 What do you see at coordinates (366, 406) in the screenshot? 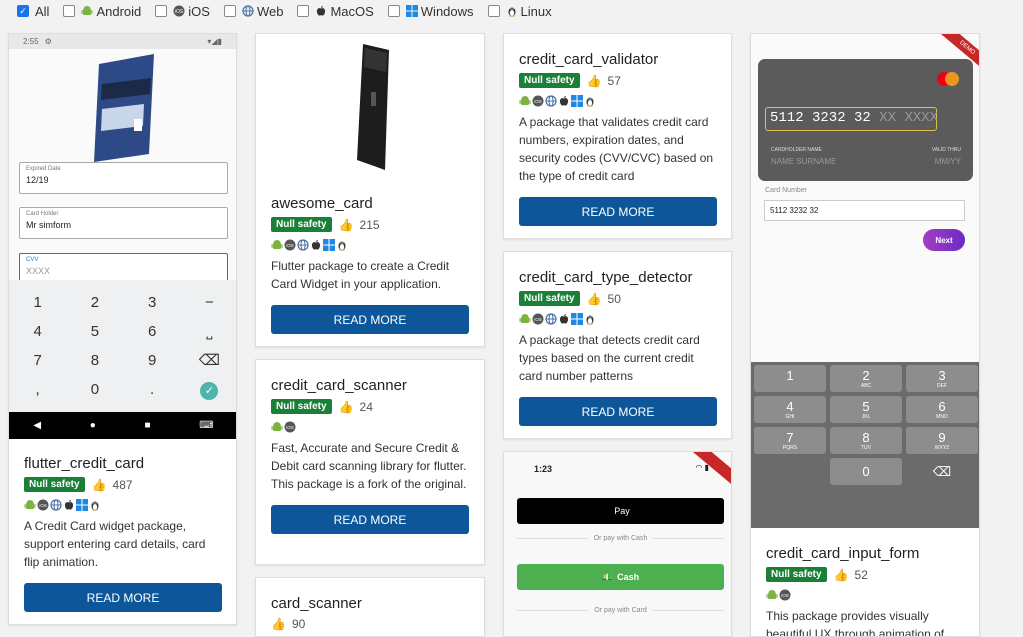
I see `like-count: 24` at bounding box center [366, 406].